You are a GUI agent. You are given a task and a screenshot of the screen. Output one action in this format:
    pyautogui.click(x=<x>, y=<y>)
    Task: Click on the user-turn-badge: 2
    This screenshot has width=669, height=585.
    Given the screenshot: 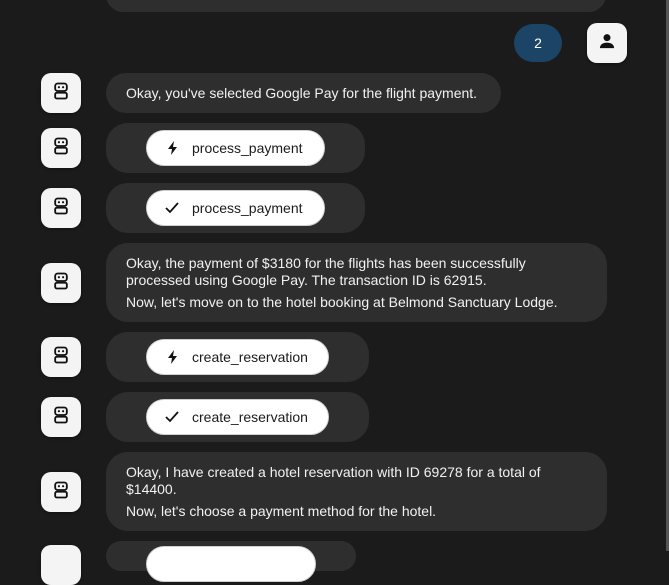 What is the action you would take?
    pyautogui.click(x=538, y=43)
    